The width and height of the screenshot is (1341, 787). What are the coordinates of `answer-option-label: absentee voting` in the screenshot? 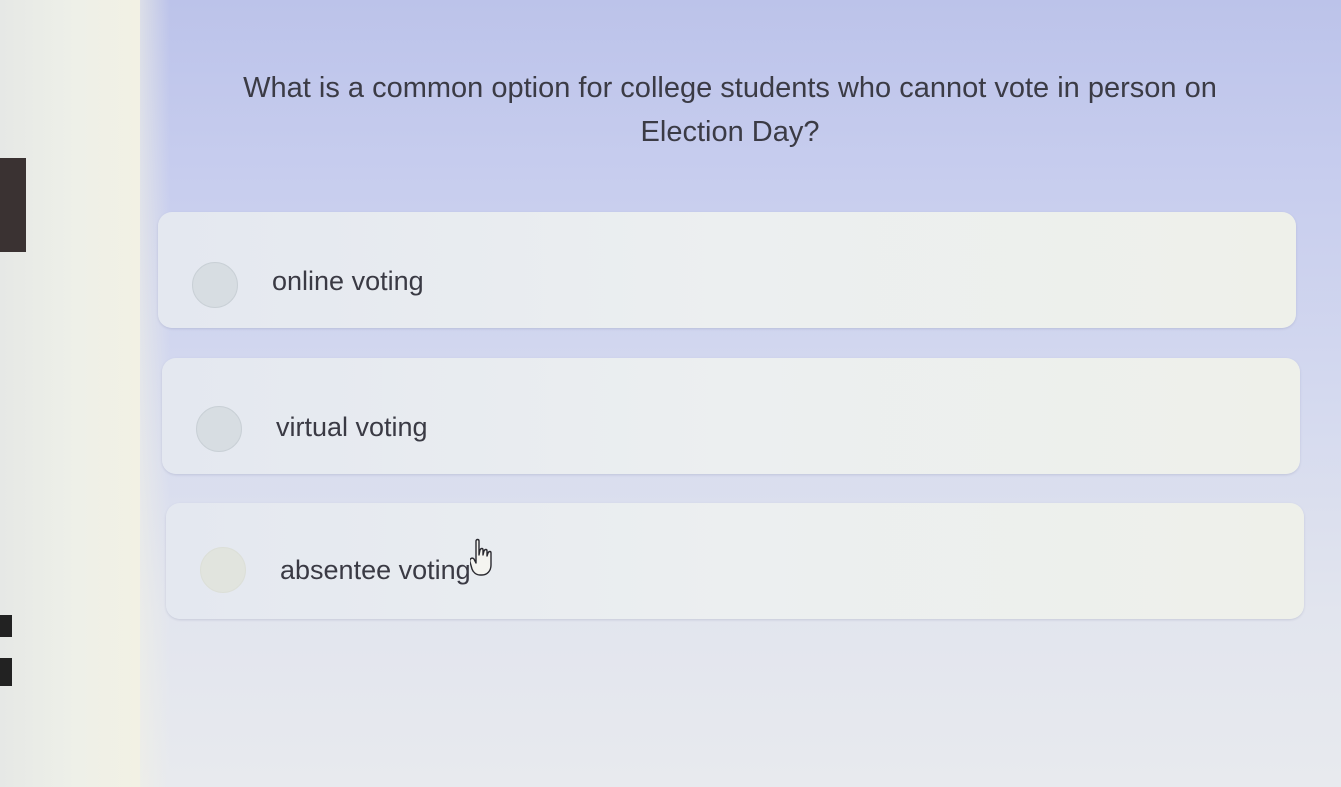 It's located at (375, 570).